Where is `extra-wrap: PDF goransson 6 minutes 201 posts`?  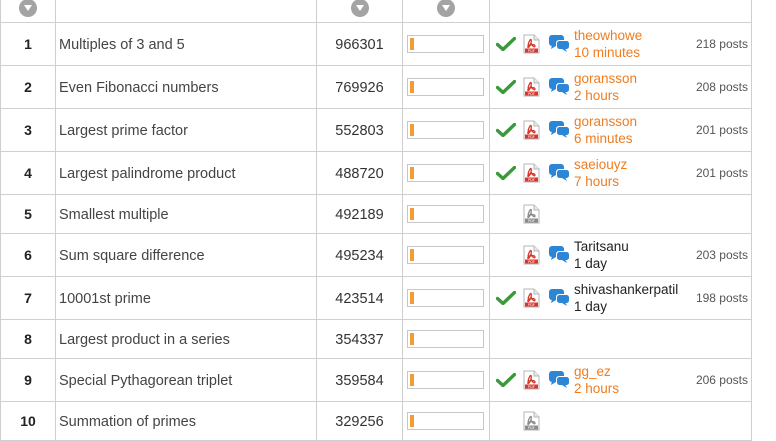
extra-wrap: PDF goransson 6 minutes 201 posts is located at coordinates (620, 130).